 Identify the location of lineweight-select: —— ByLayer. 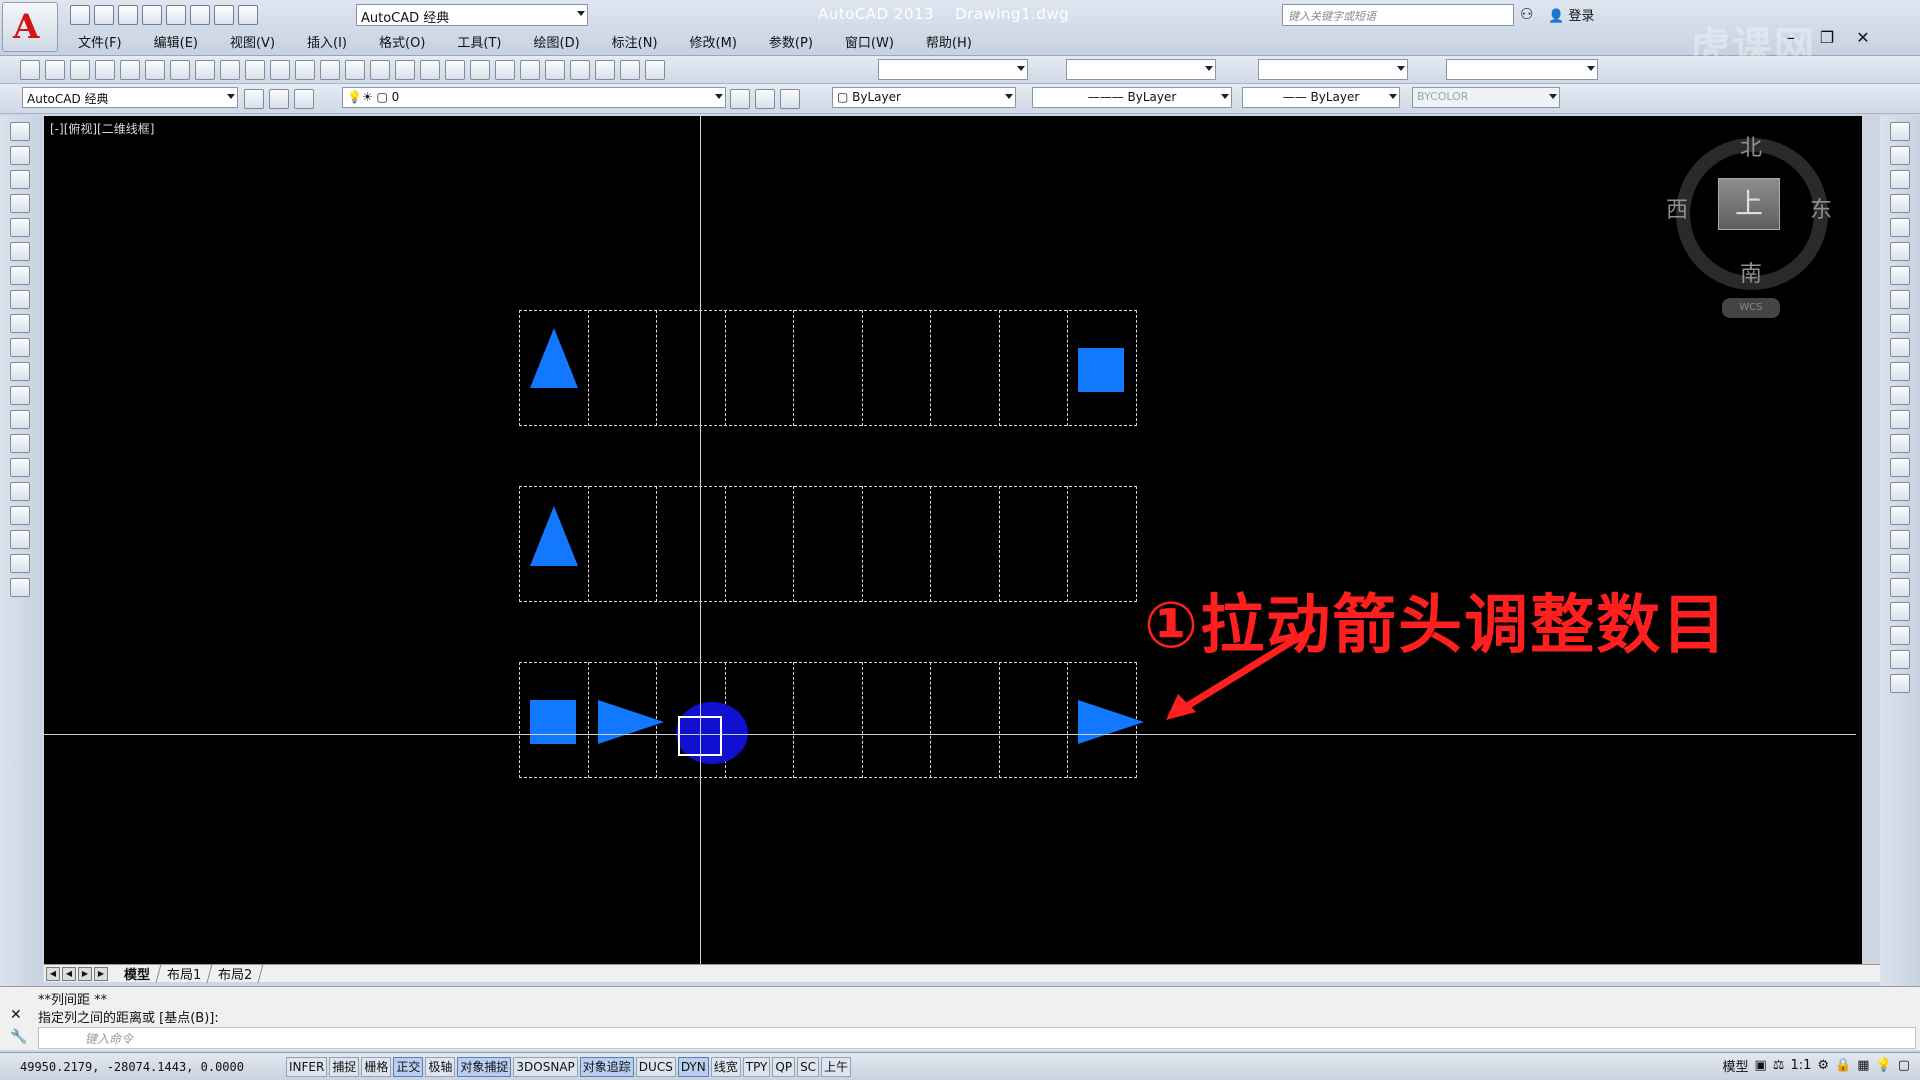
(1321, 97).